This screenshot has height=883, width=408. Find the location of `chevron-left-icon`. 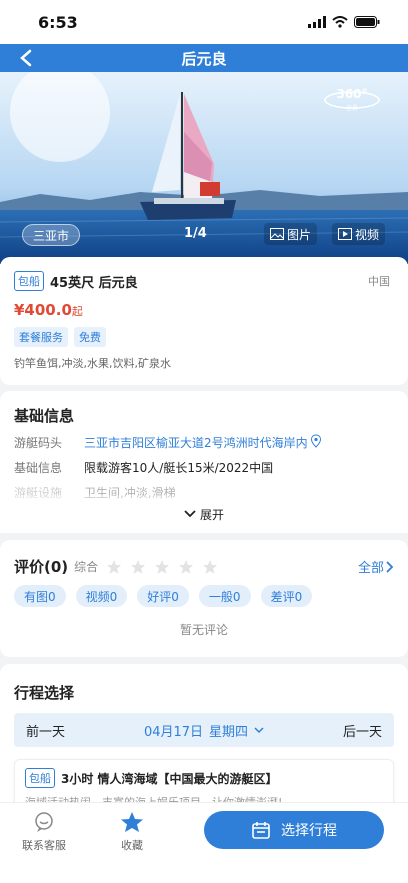

chevron-left-icon is located at coordinates (26, 58).